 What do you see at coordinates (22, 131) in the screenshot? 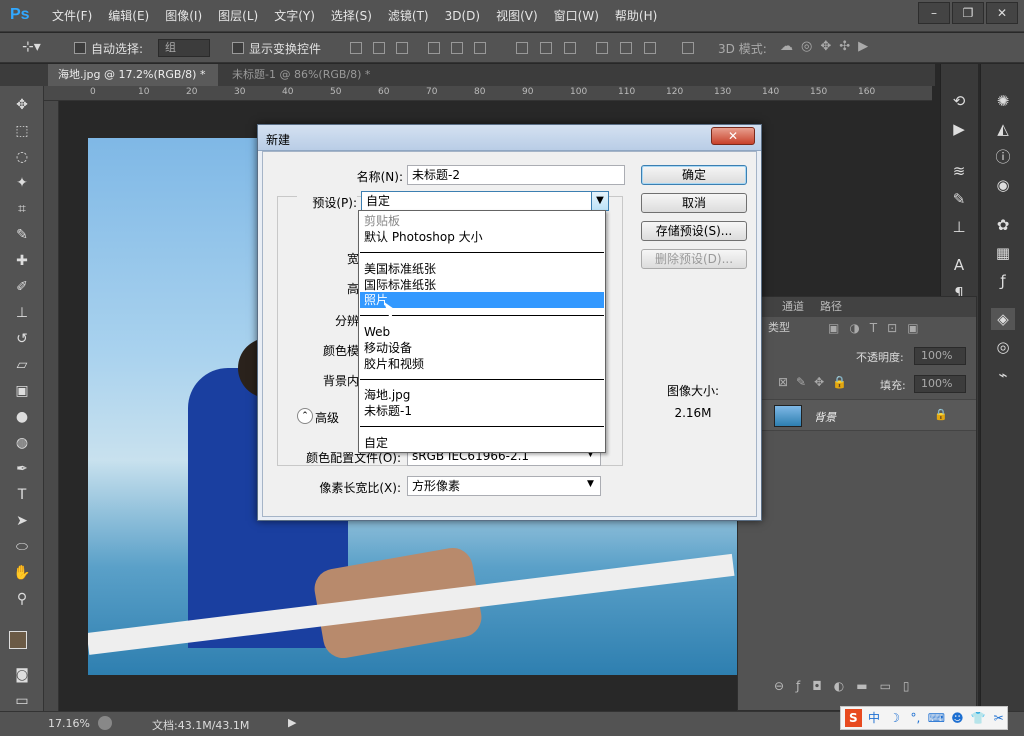
I see `marquee-tool-icon: ⬚` at bounding box center [22, 131].